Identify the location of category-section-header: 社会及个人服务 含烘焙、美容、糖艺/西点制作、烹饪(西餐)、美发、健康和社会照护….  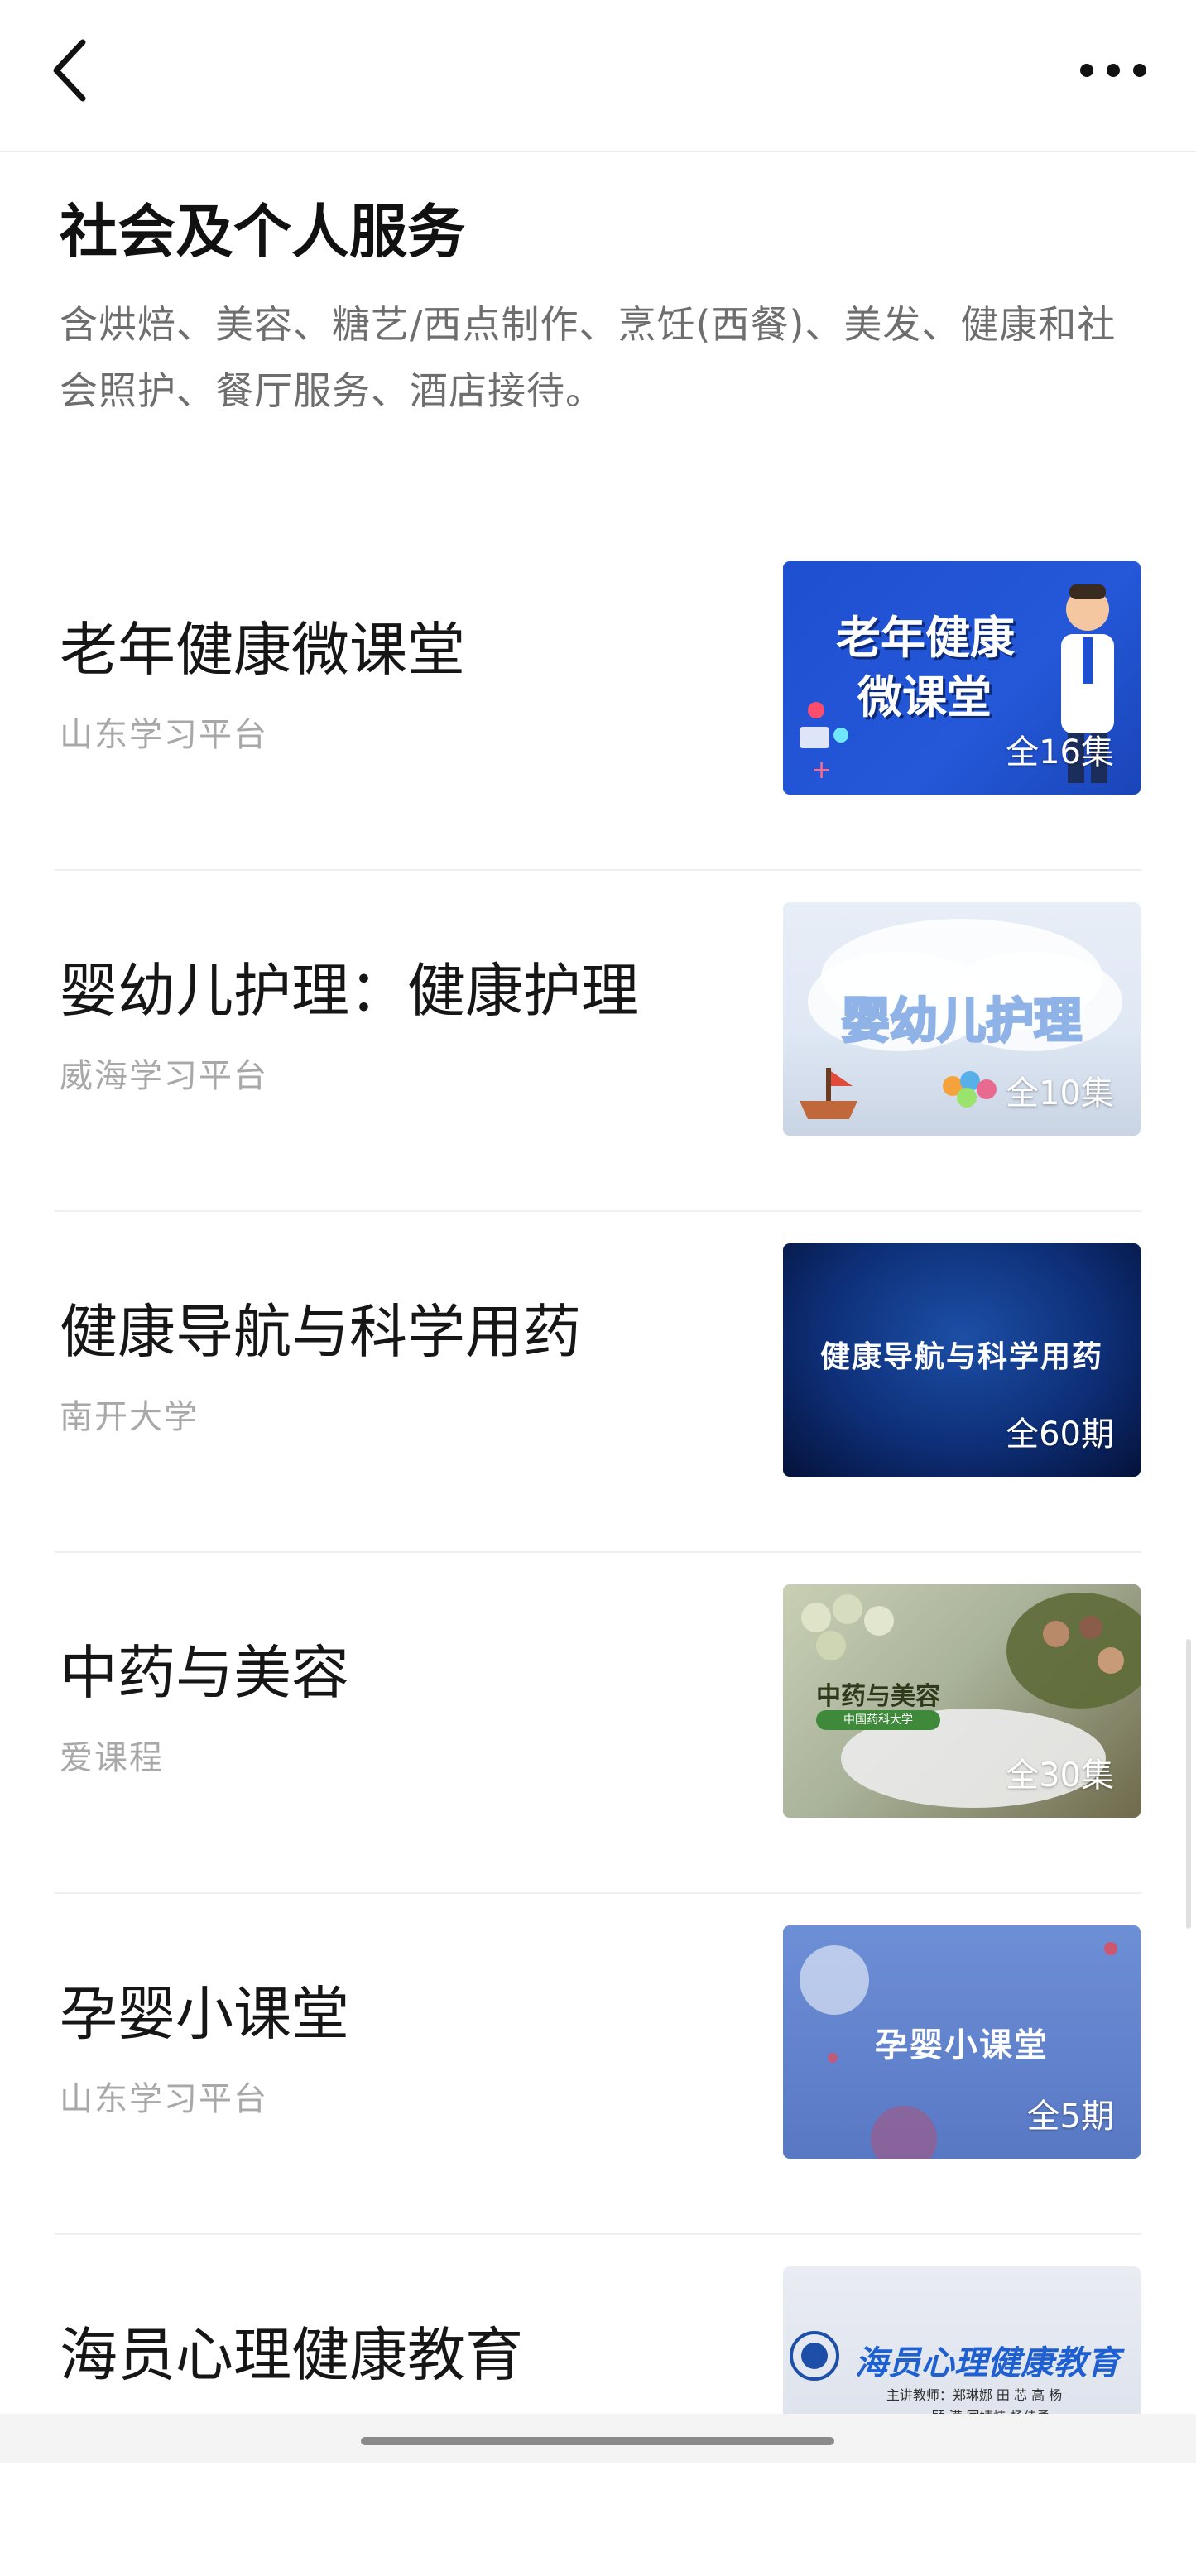
(602, 307).